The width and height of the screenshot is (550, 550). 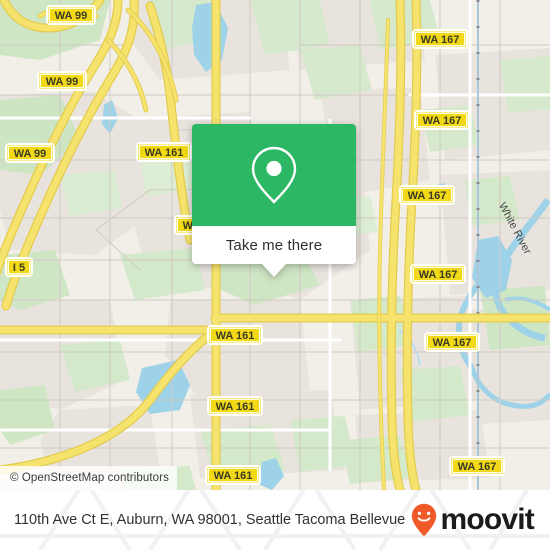 What do you see at coordinates (424, 520) in the screenshot?
I see `moovit-pin-icon` at bounding box center [424, 520].